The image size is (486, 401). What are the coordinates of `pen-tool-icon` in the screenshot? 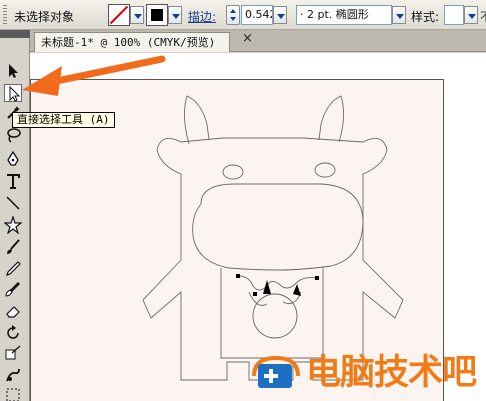 It's located at (13, 159).